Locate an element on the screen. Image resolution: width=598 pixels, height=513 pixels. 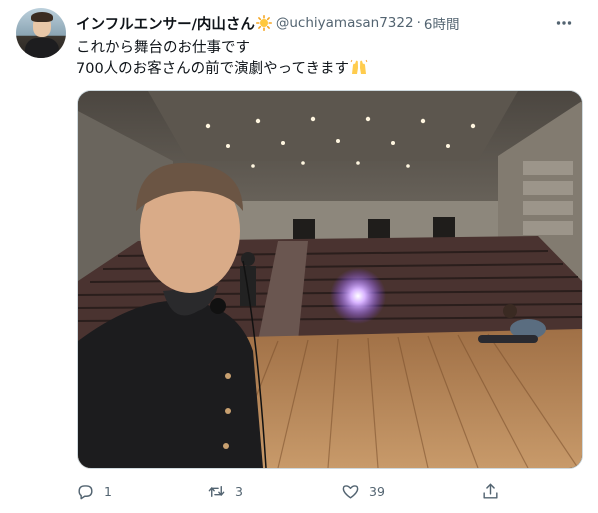
tweet-header: インフルエンサー/内山さん @uchiyamasan7322 · 6時間 is located at coordinates (327, 23).